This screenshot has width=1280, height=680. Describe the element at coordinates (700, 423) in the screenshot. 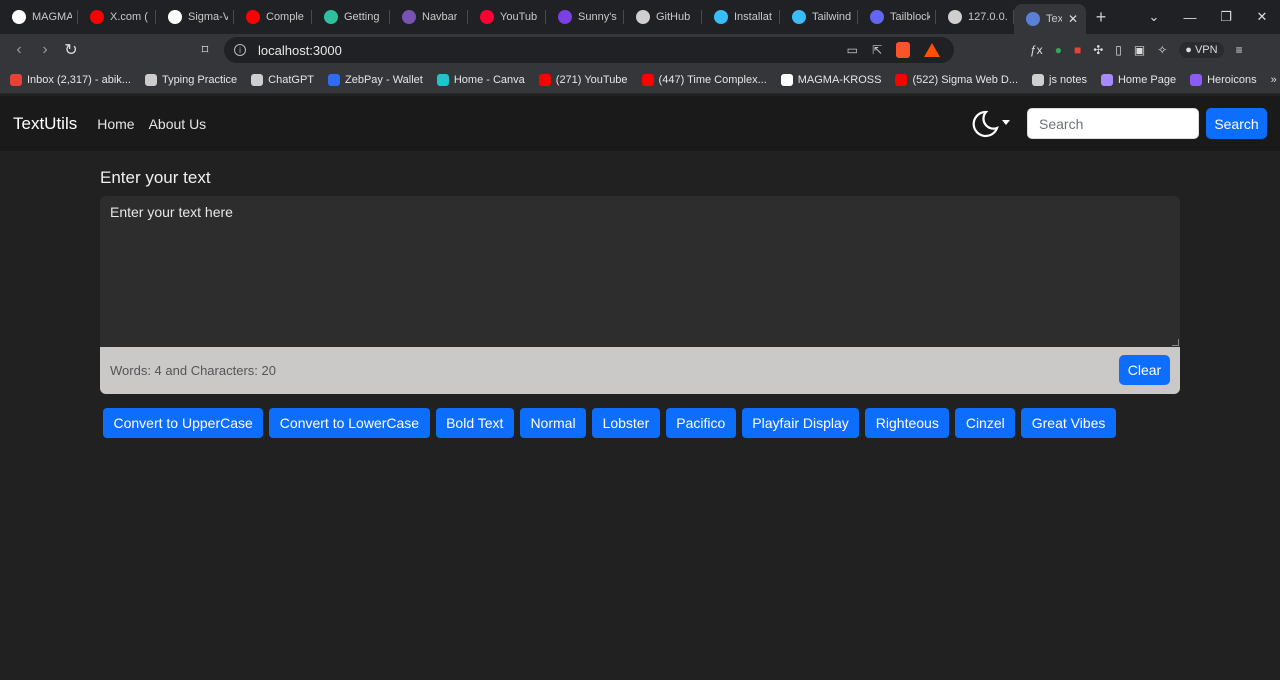

I see `action-button-pacifico: Pacifico` at that location.